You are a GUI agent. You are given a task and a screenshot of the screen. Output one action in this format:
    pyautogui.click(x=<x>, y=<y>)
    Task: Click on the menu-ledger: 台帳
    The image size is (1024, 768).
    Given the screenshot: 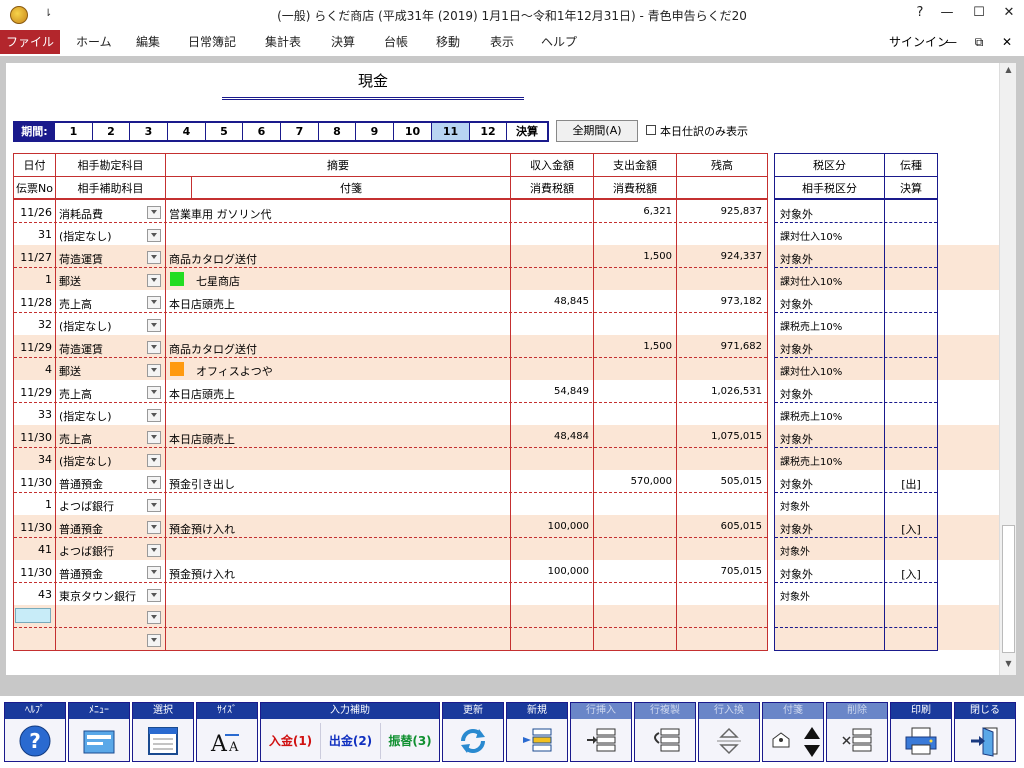 What is the action you would take?
    pyautogui.click(x=396, y=42)
    